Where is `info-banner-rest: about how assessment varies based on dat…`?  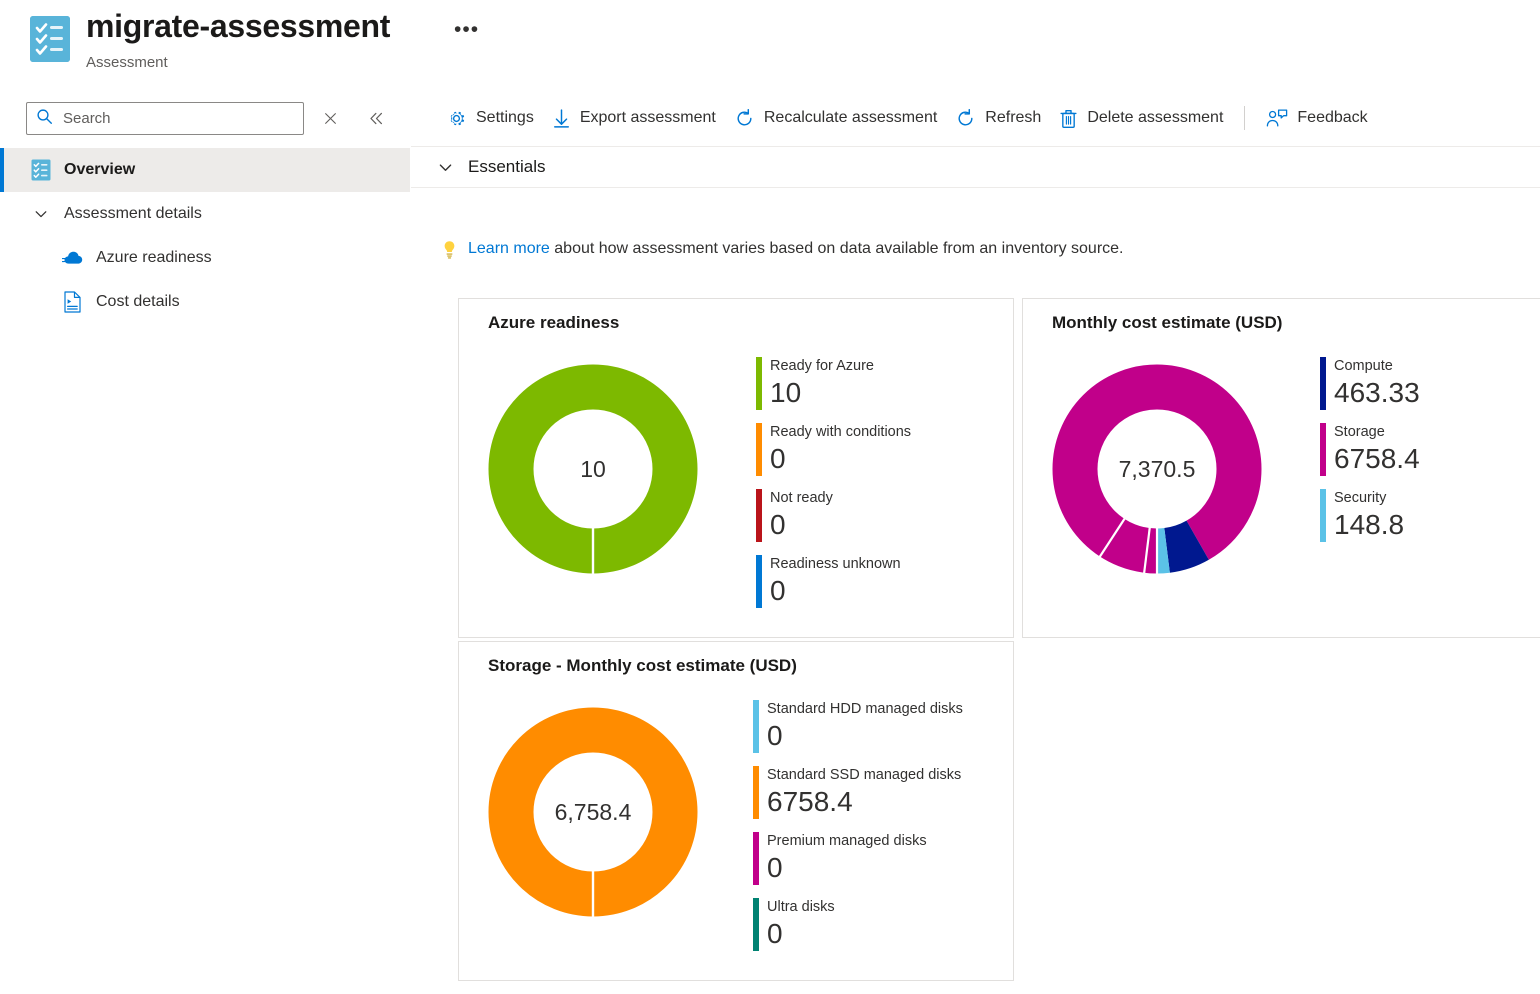
info-banner-rest: about how assessment varies based on dat… is located at coordinates (836, 248).